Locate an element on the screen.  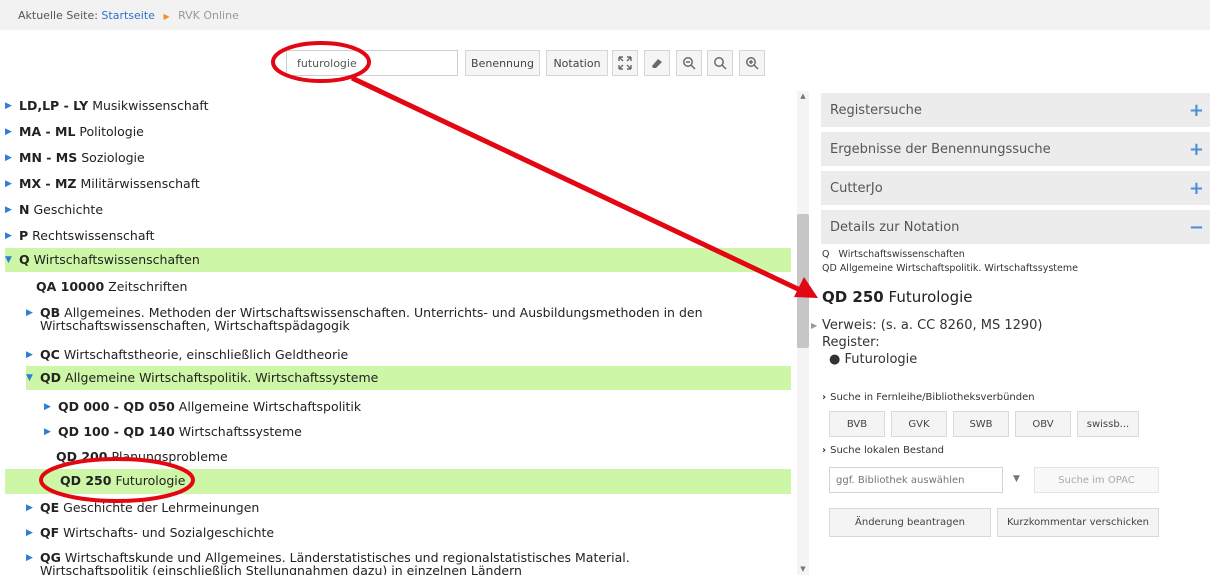
tree-item-code: QE is located at coordinates (50, 507).